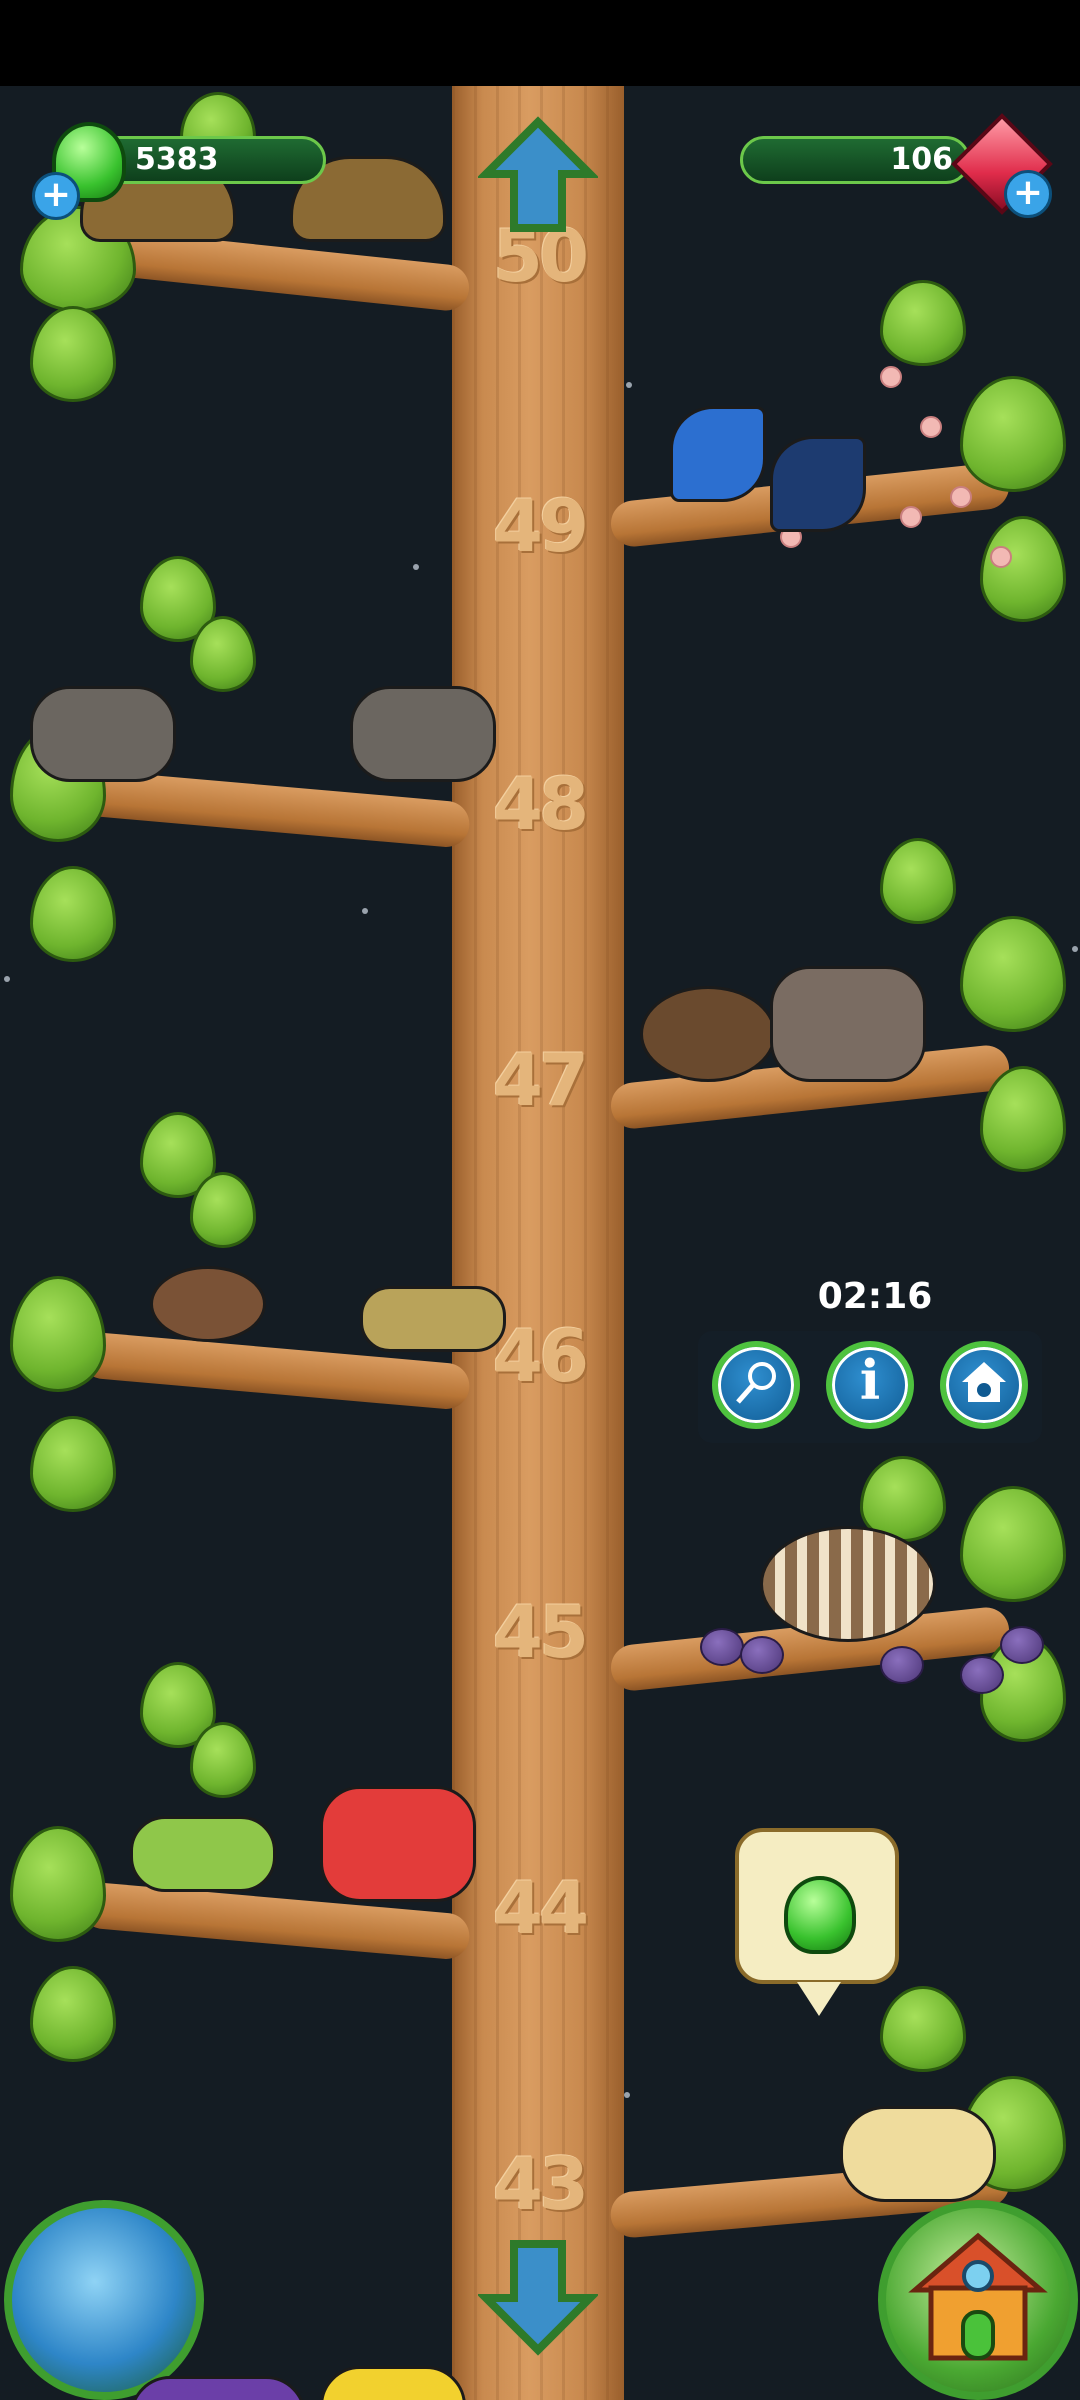 This screenshot has height=2400, width=1080. Describe the element at coordinates (540, 2184) in the screenshot. I see `level-number: 43` at that location.